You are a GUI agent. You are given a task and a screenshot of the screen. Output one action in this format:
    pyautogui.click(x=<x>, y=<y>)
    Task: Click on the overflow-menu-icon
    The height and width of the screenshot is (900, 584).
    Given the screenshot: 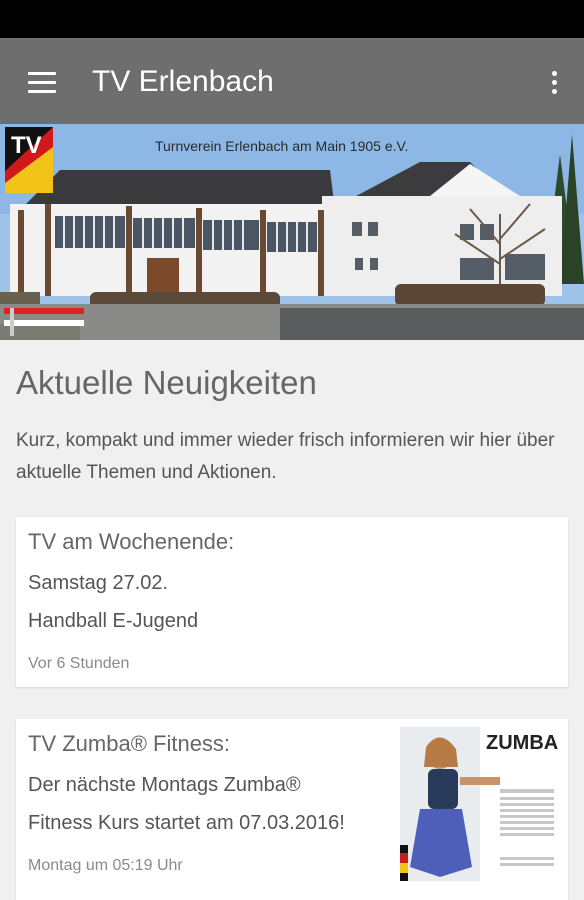 What is the action you would take?
    pyautogui.click(x=554, y=82)
    